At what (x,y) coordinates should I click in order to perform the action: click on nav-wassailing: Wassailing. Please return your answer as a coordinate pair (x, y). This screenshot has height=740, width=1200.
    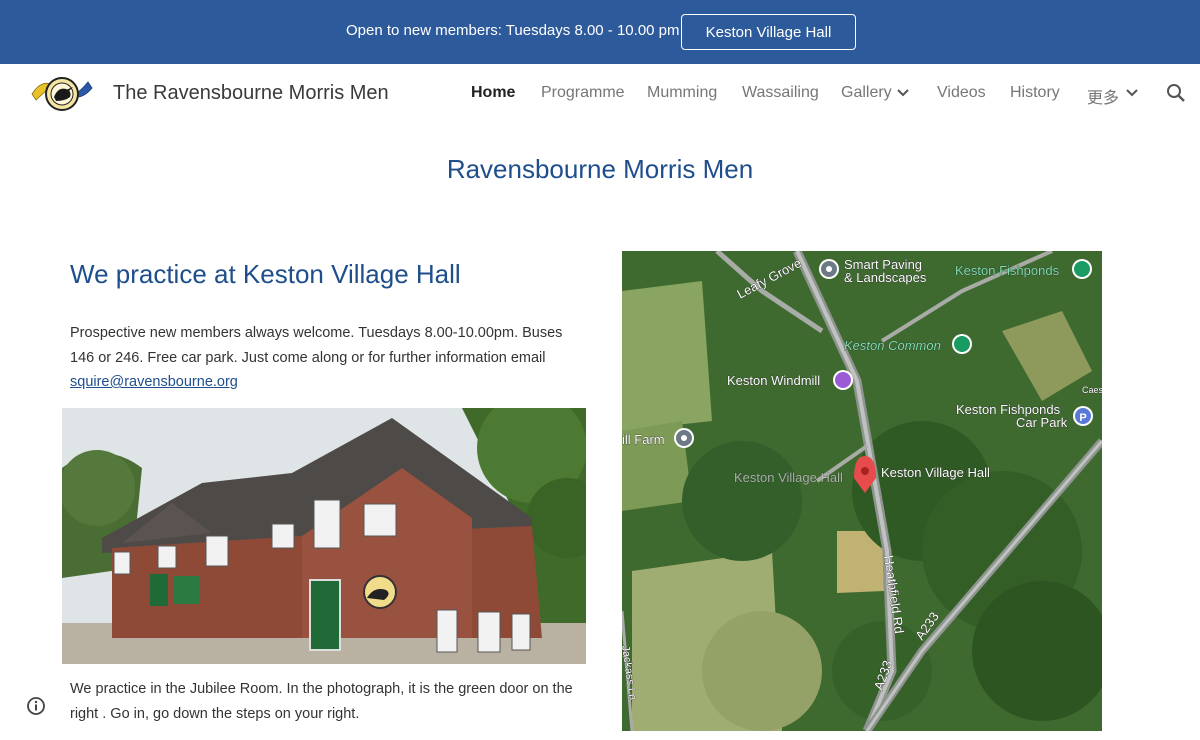
    Looking at the image, I should click on (780, 93).